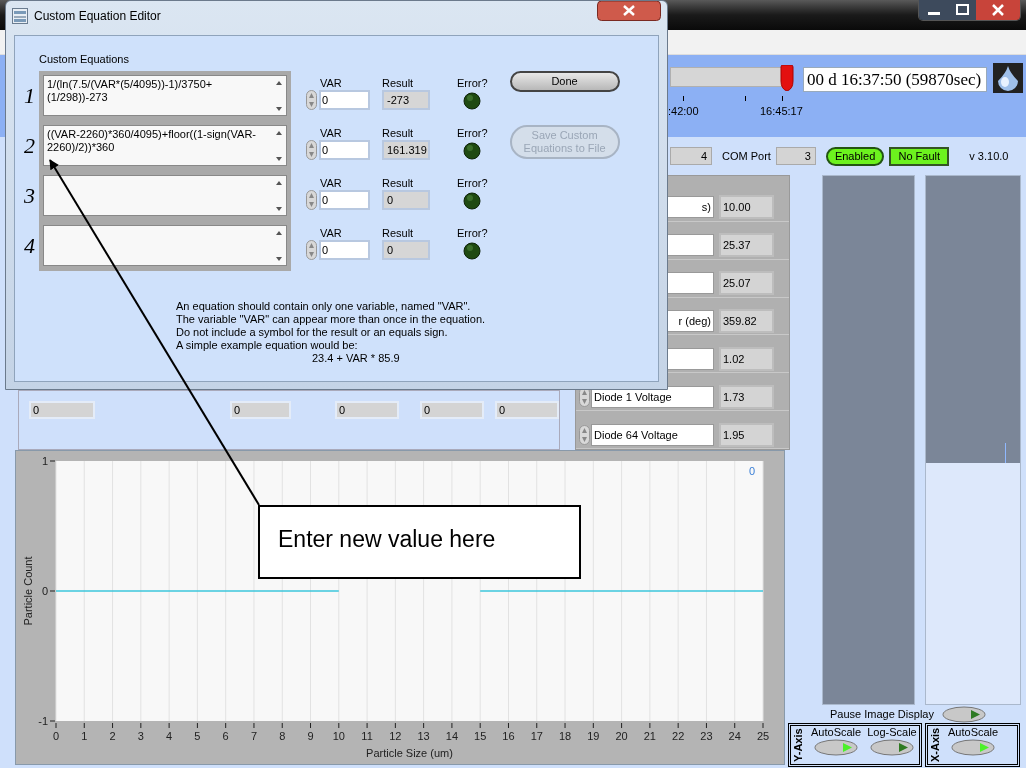  What do you see at coordinates (621, 736) in the screenshot?
I see `tick-label: 20` at bounding box center [621, 736].